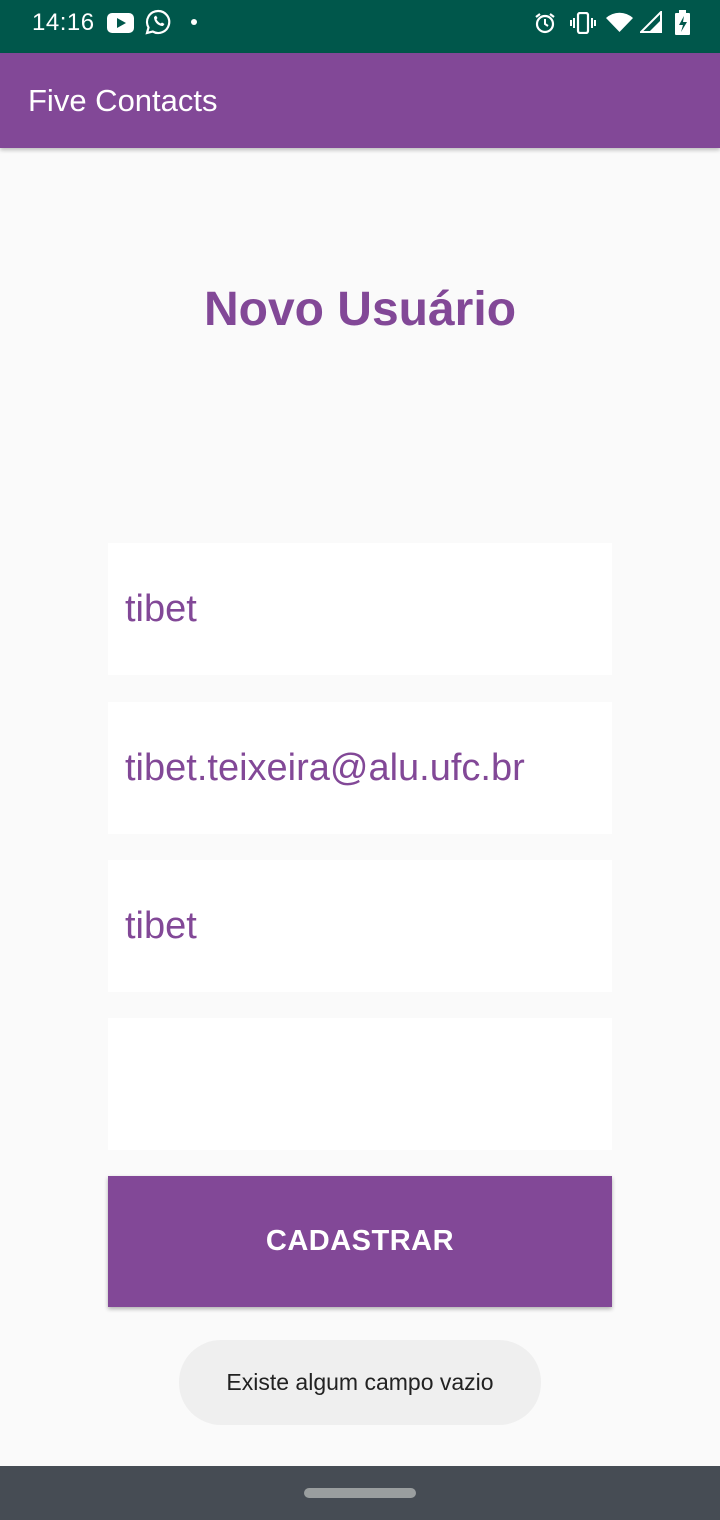 Image resolution: width=720 pixels, height=1520 pixels. Describe the element at coordinates (360, 100) in the screenshot. I see `app-bar: Five Contacts` at that location.